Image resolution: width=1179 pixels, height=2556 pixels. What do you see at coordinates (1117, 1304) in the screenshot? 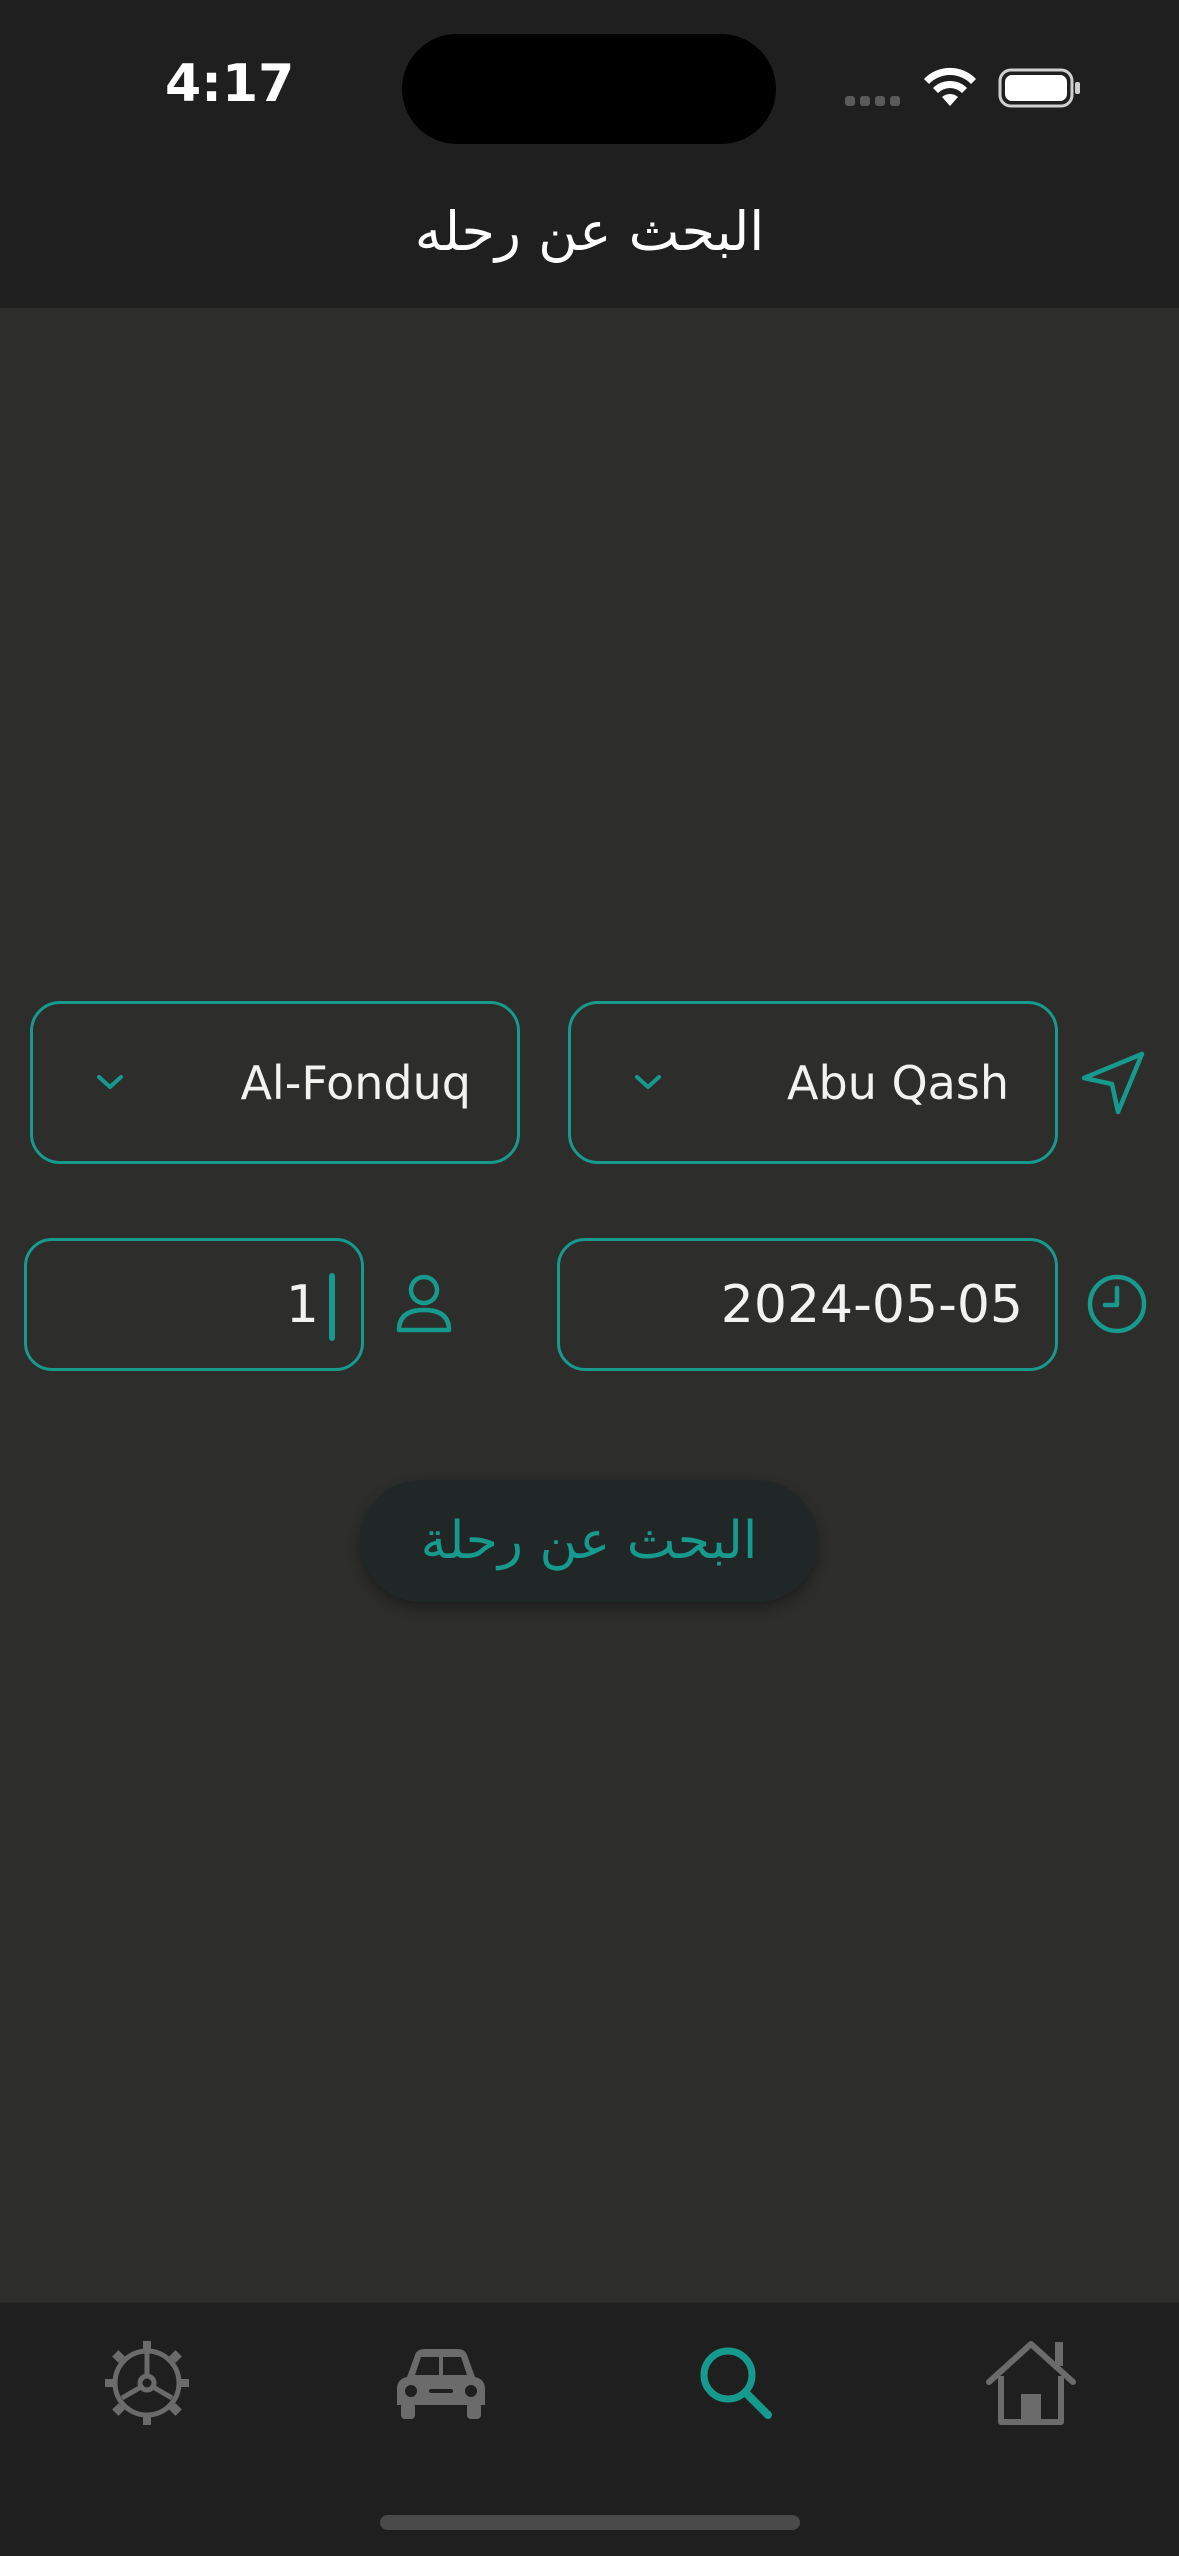
I see `clock-icon` at bounding box center [1117, 1304].